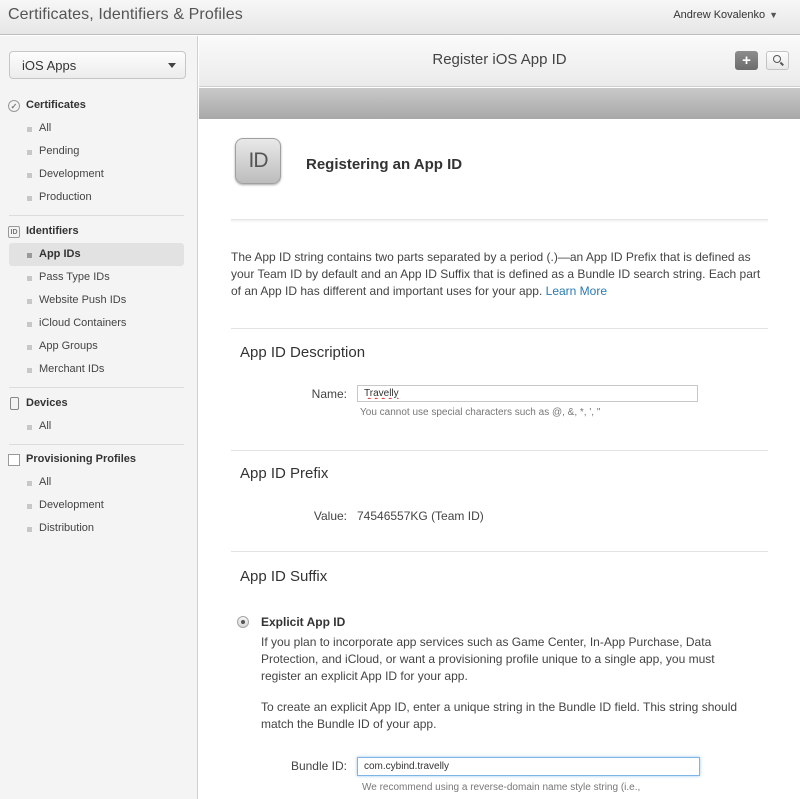 The image size is (800, 799). Describe the element at coordinates (99, 403) in the screenshot. I see `sidebar-heading-devices: Devices` at that location.